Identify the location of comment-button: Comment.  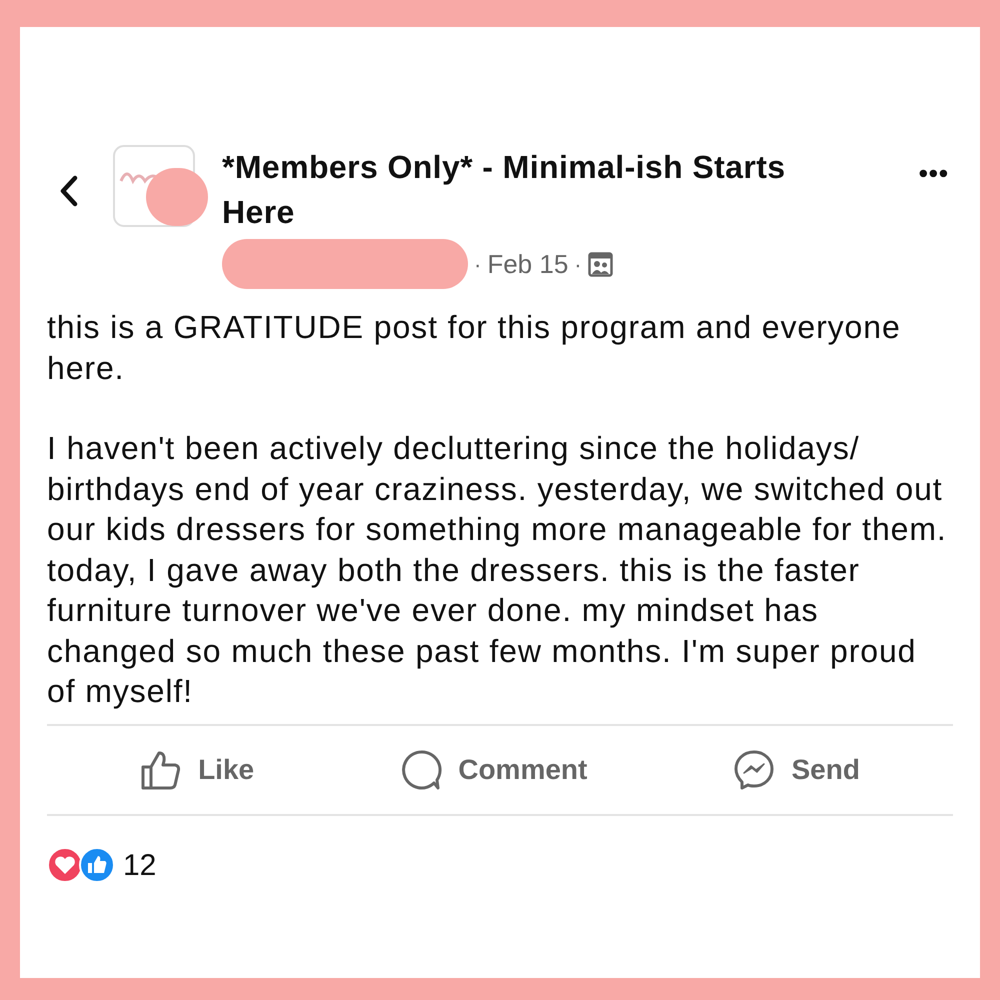
(523, 769).